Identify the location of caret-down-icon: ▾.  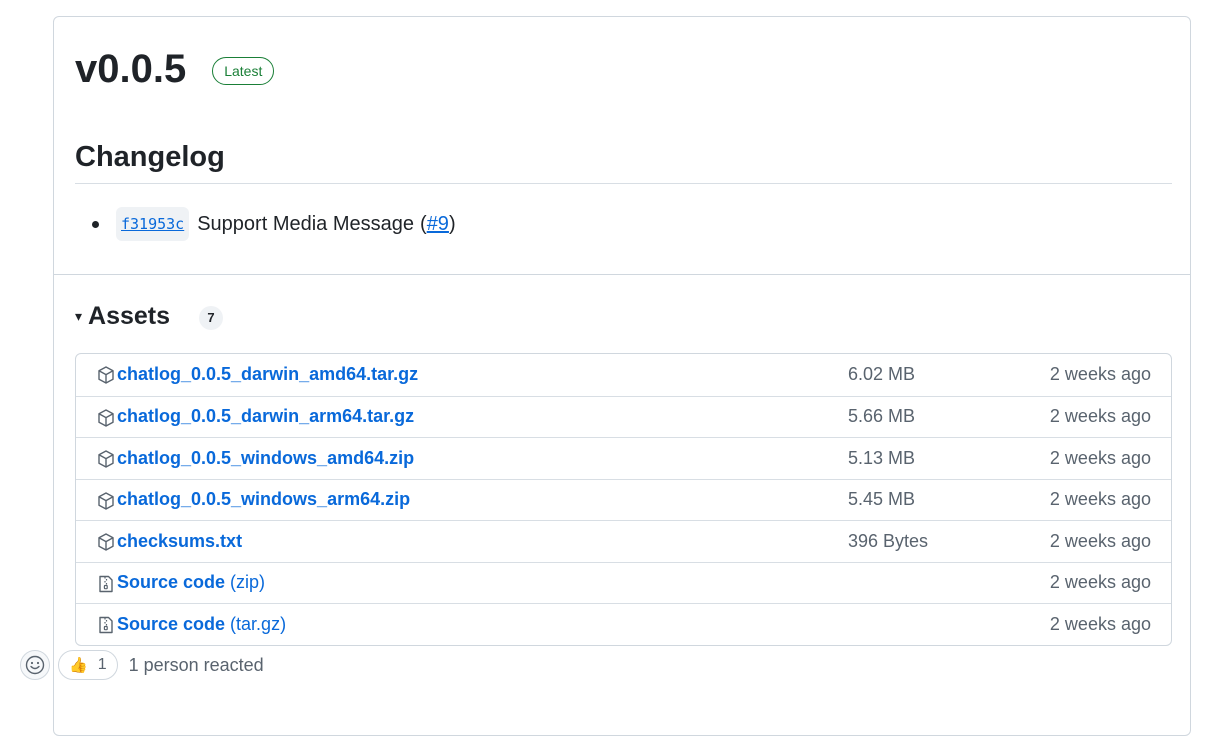
(79, 316).